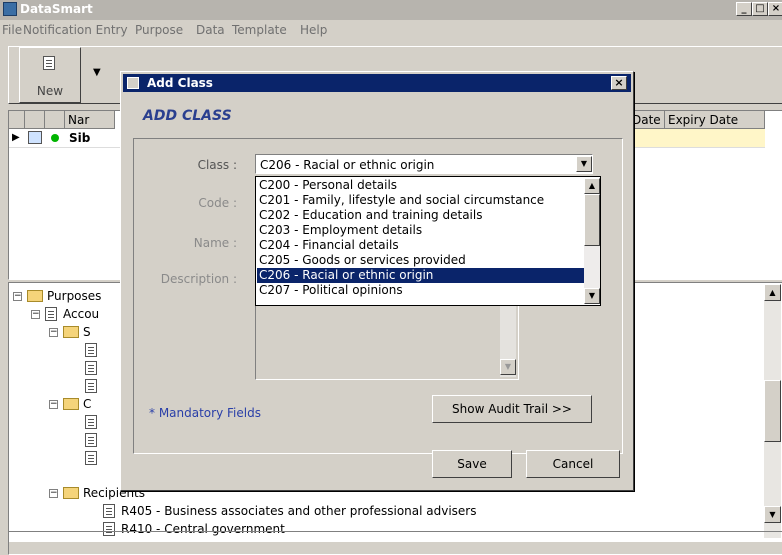 The height and width of the screenshot is (555, 782). What do you see at coordinates (17, 120) in the screenshot?
I see `grid-header-indicator` at bounding box center [17, 120].